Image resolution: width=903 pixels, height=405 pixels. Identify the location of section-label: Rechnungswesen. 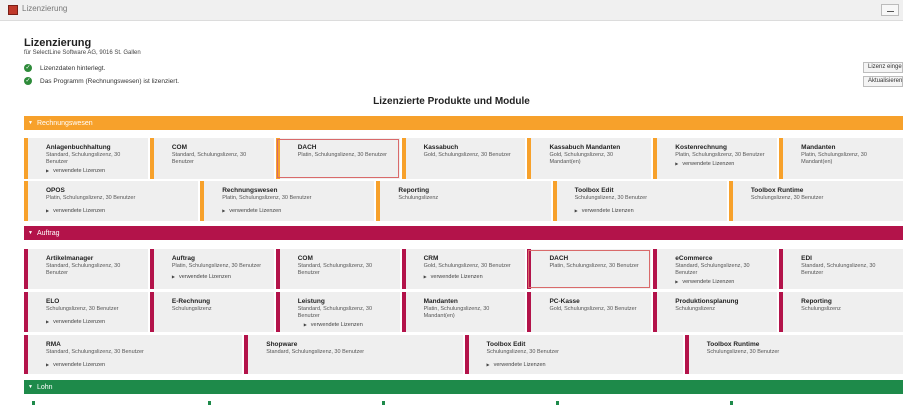
(64, 123).